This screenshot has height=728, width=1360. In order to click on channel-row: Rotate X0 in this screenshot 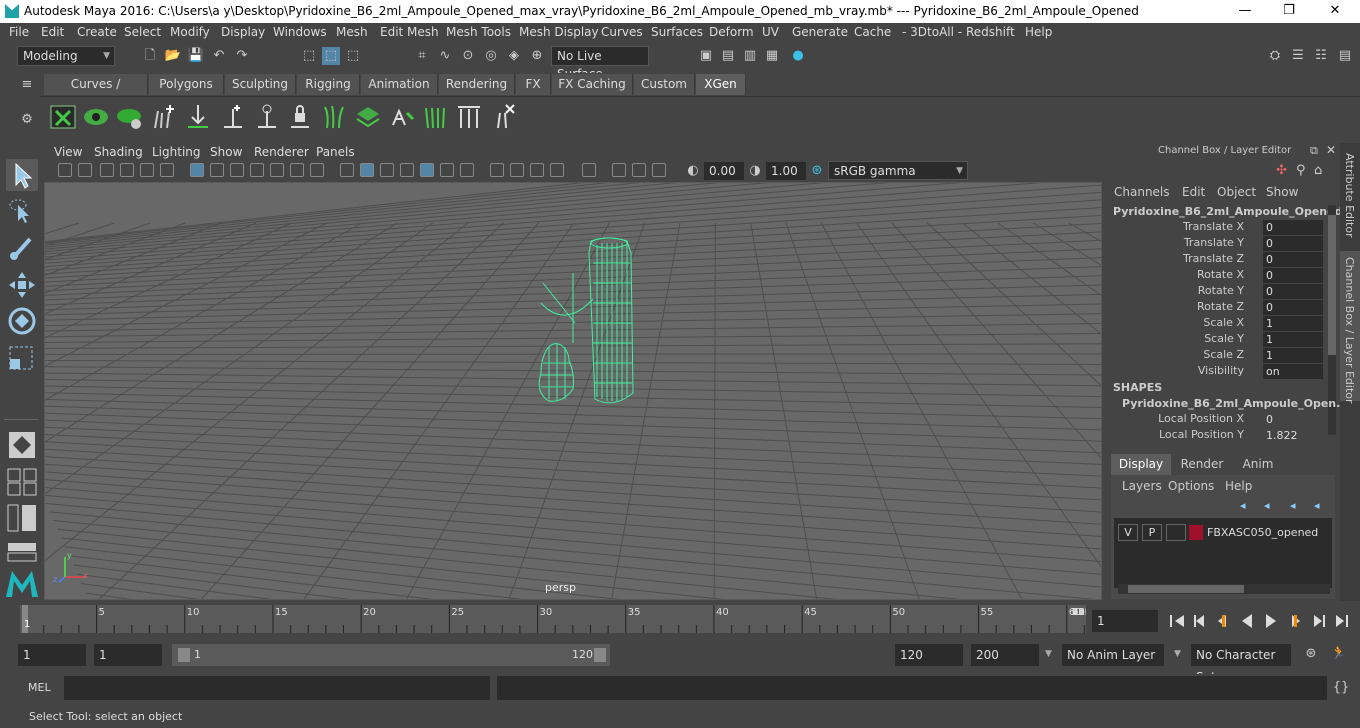, I will do `click(1220, 276)`.